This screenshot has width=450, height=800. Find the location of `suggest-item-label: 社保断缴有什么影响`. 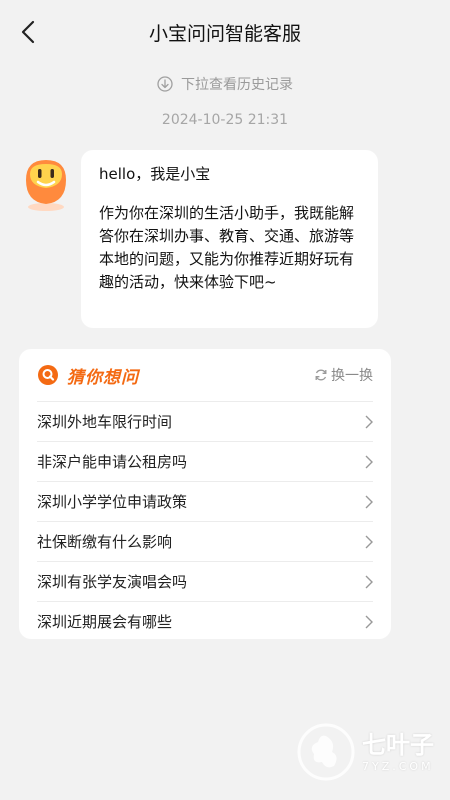

suggest-item-label: 社保断缴有什么影响 is located at coordinates (105, 542).